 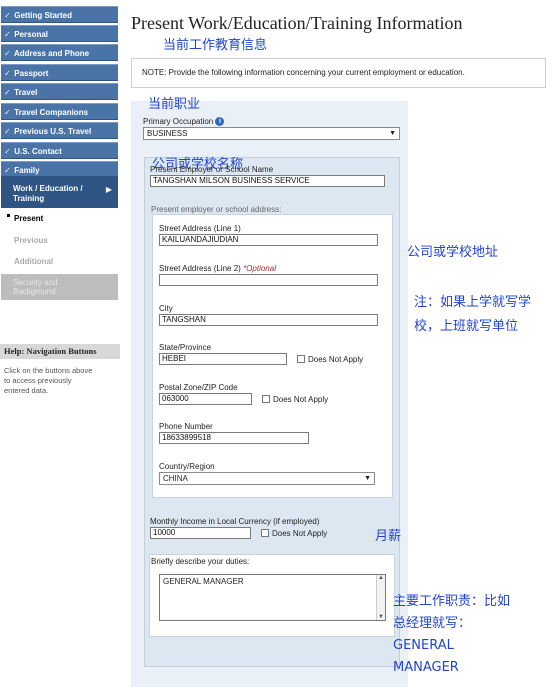 I want to click on annotation-line: 校，上班就写单位, so click(x=466, y=326).